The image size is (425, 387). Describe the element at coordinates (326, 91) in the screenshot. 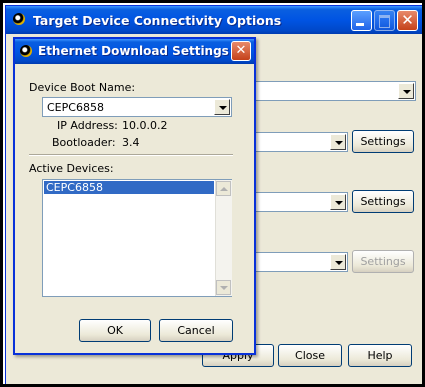

I see `download-dropdown` at that location.